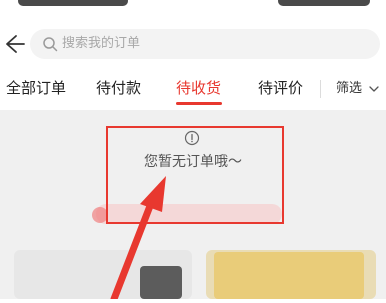 The image size is (386, 303). I want to click on chevron-down-icon, so click(374, 88).